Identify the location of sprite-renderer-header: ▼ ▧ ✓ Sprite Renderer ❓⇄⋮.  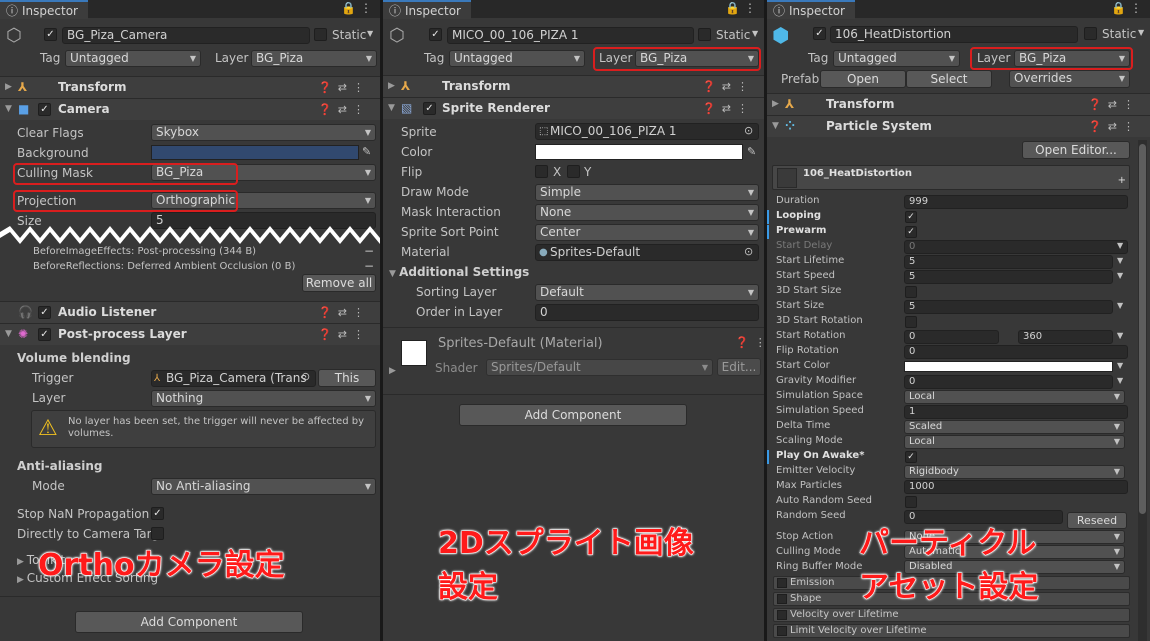
(573, 108).